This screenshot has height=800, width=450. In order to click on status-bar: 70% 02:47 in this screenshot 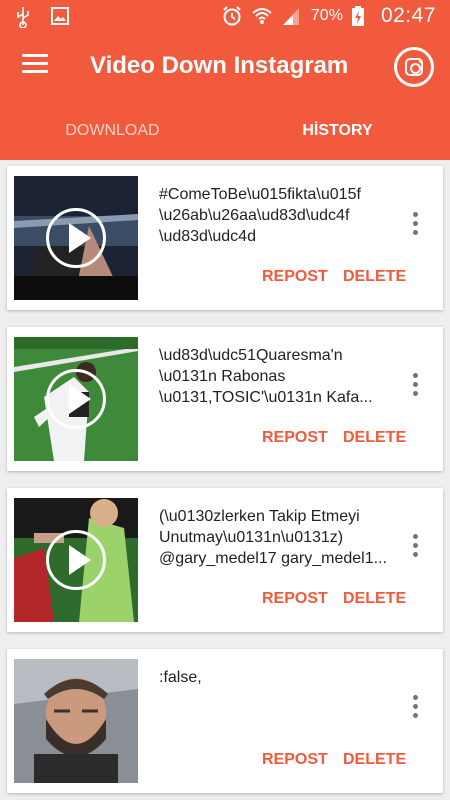, I will do `click(225, 17)`.